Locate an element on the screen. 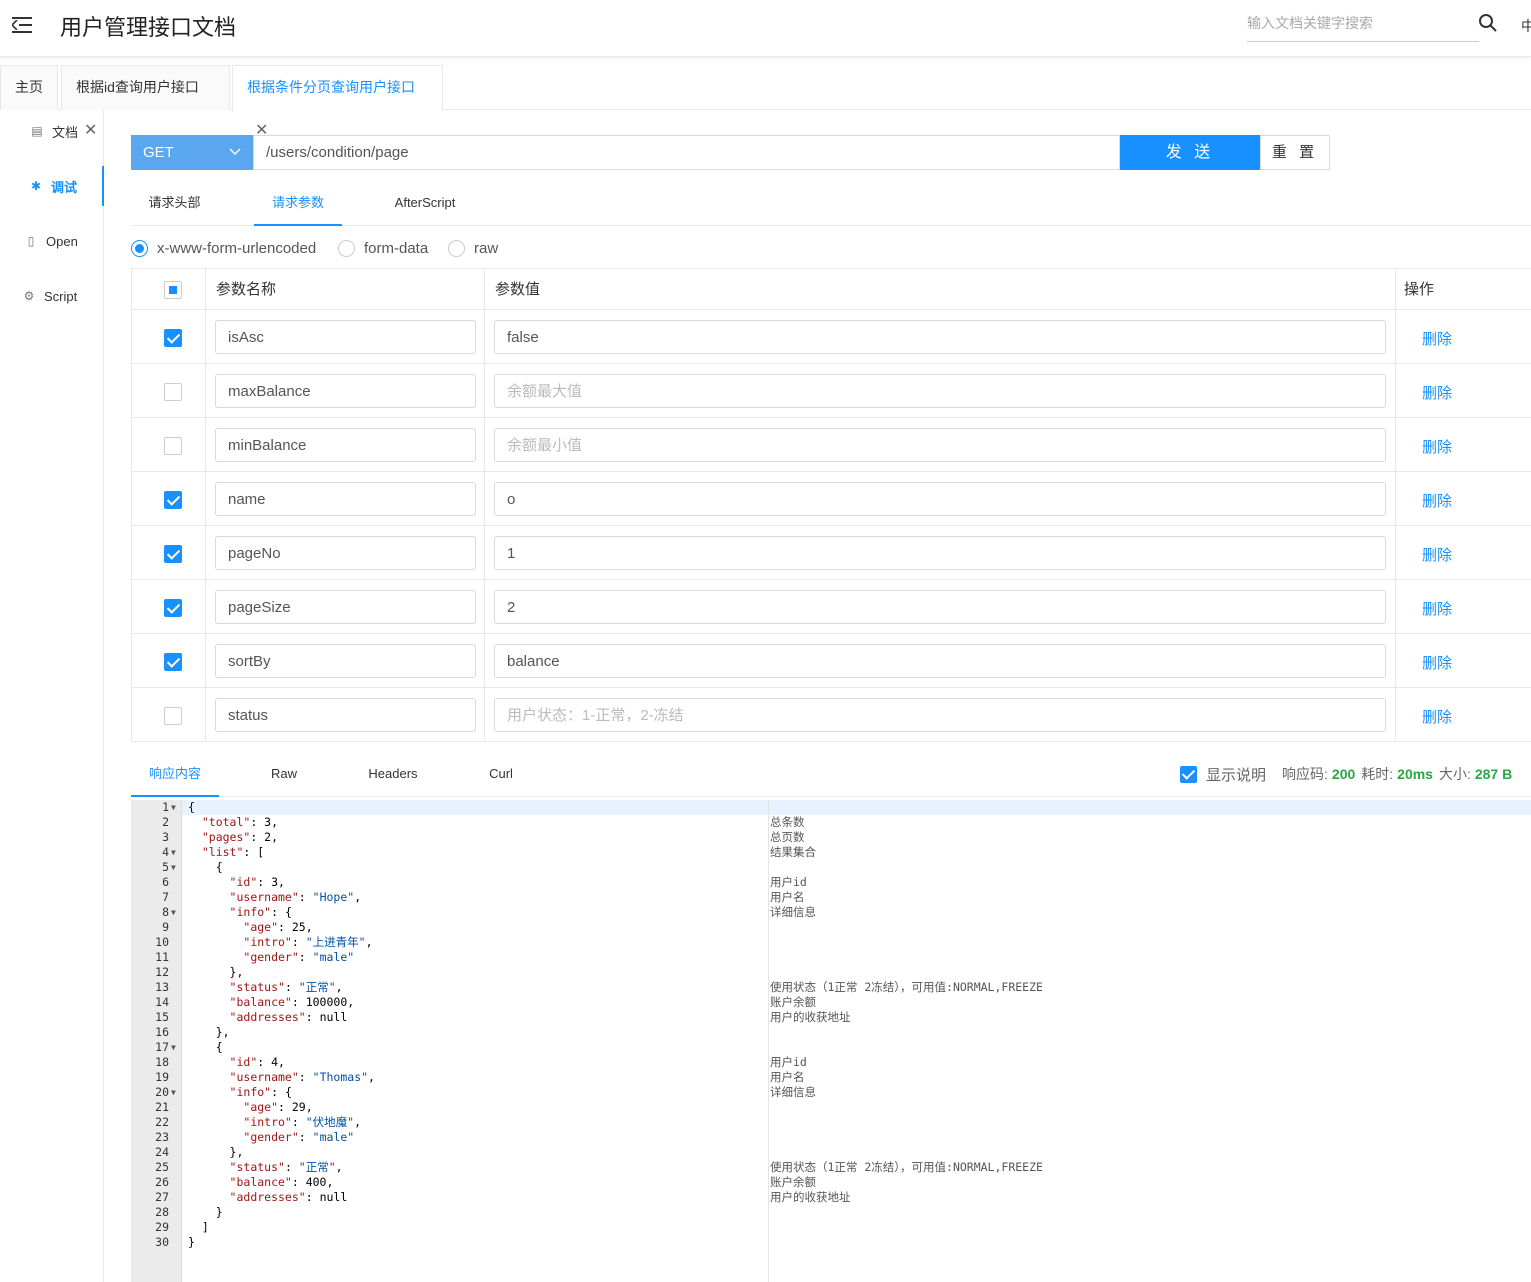  code-line: 24 }, is located at coordinates (831, 1152).